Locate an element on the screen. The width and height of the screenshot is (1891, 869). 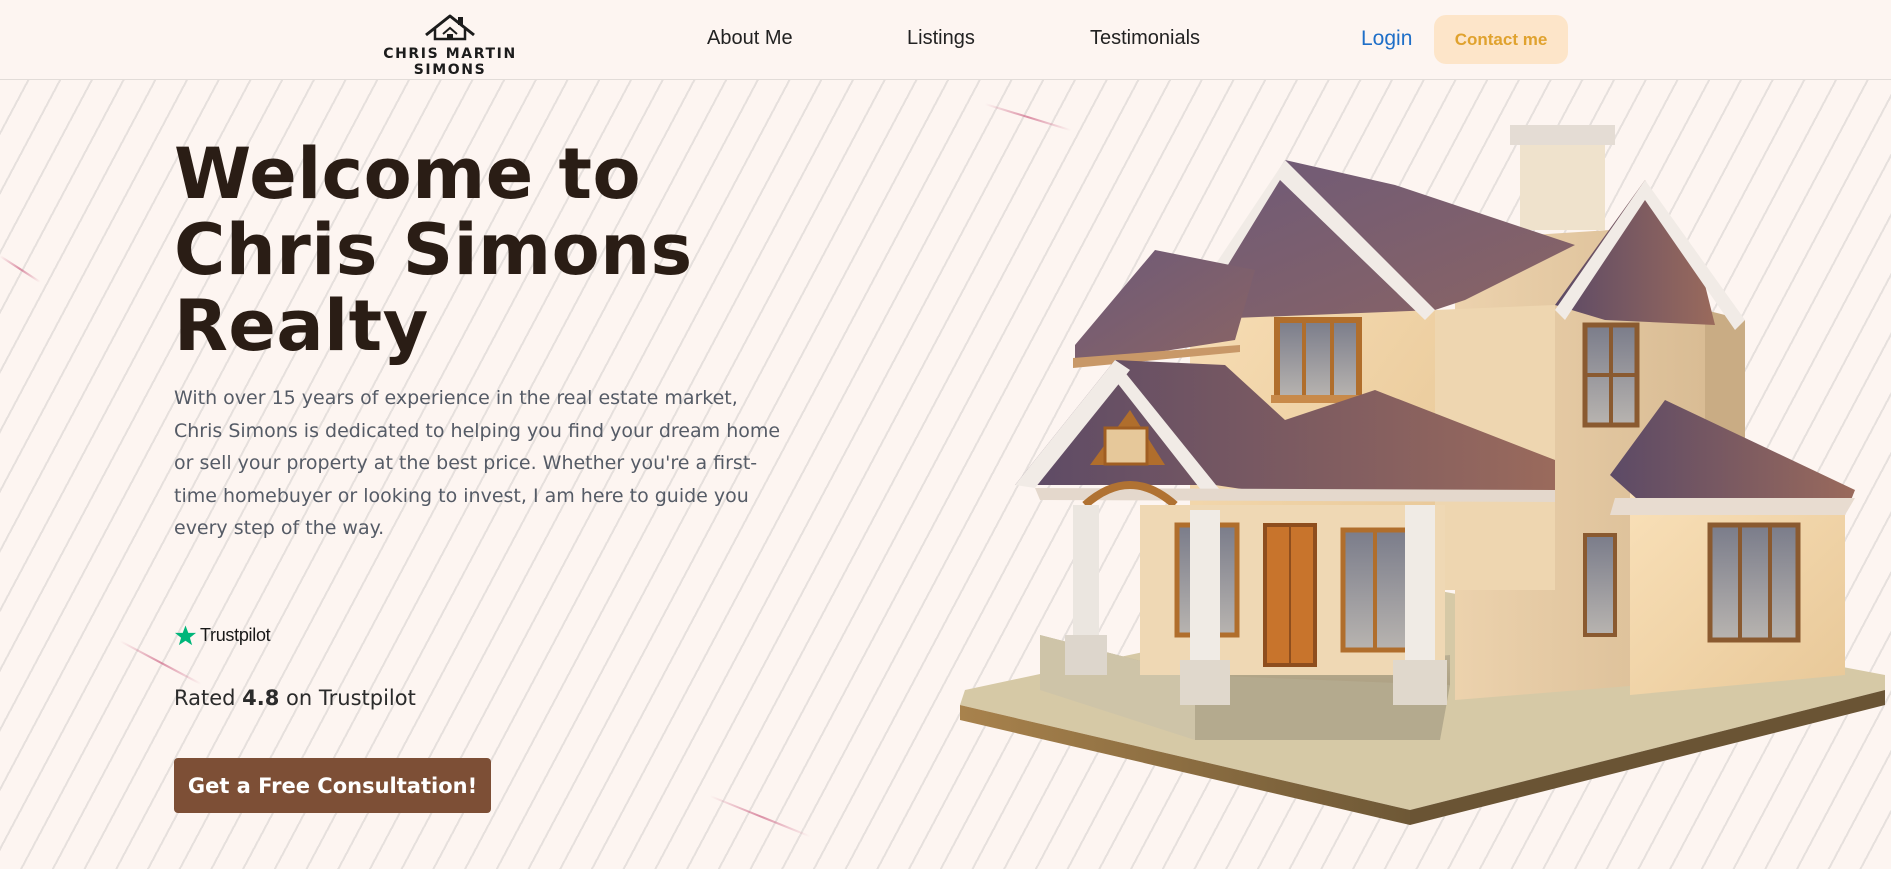
trustpilot-star-icon is located at coordinates (185, 634).